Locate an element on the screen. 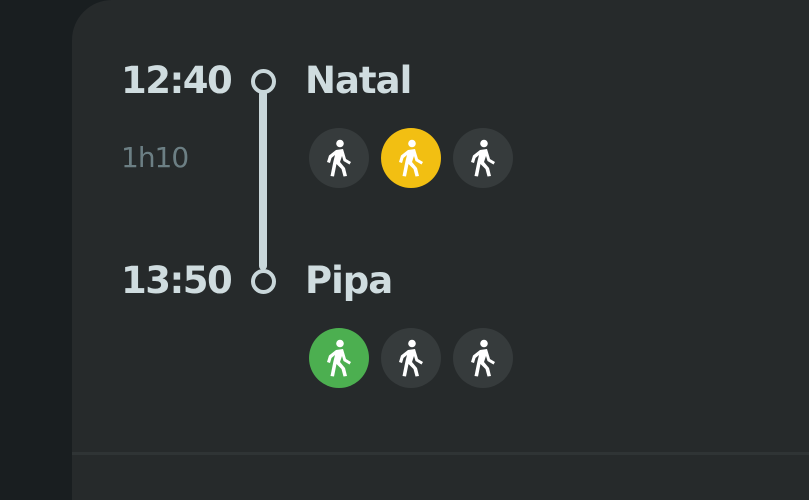 This screenshot has width=809, height=500. card-divider is located at coordinates (440, 453).